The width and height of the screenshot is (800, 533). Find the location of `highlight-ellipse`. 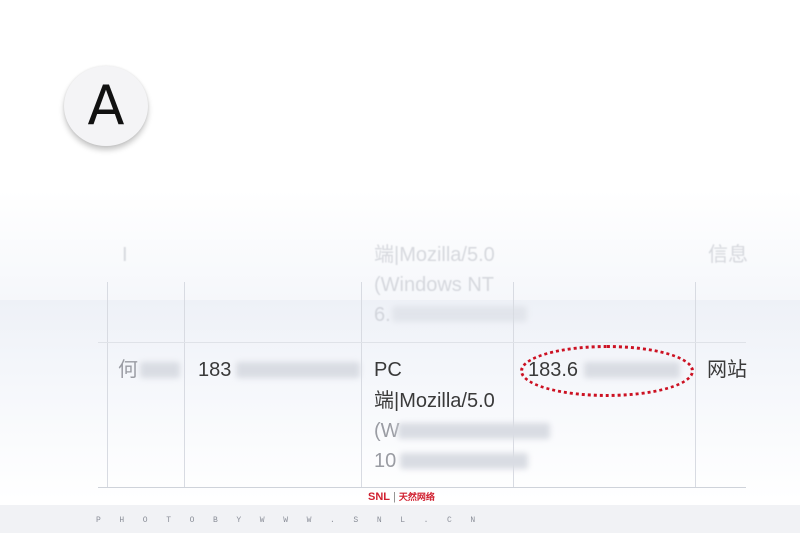

highlight-ellipse is located at coordinates (607, 371).